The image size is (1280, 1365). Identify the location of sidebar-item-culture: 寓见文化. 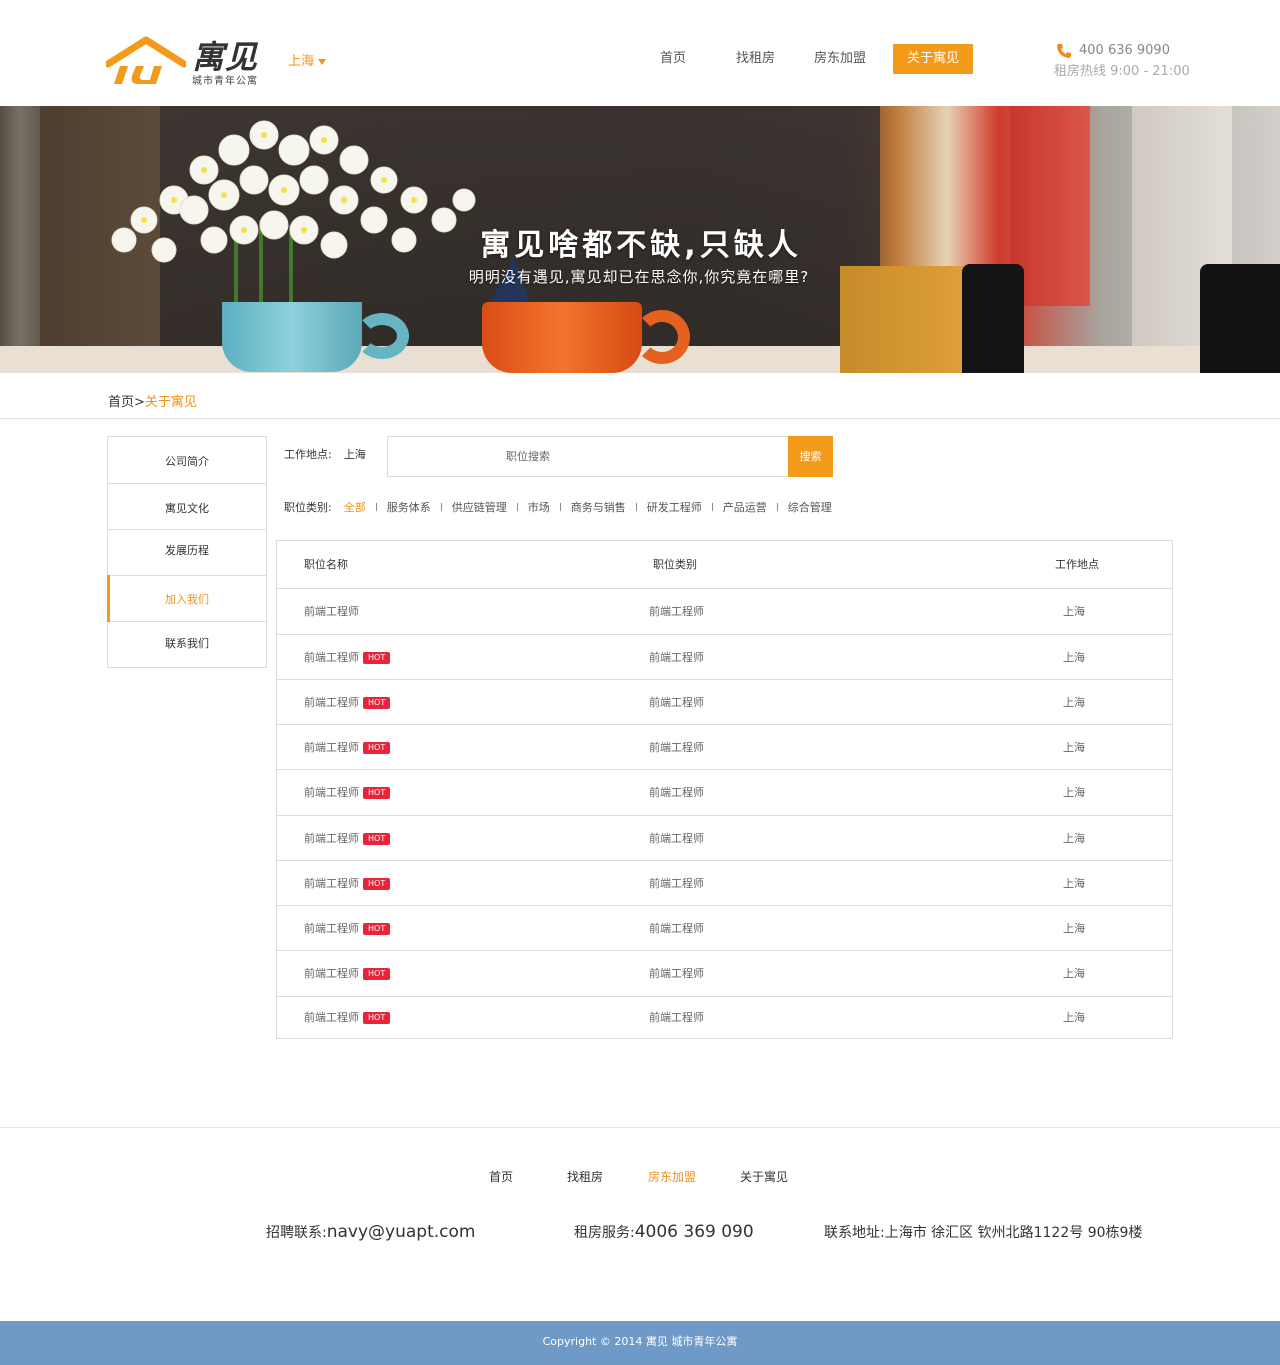
(187, 507).